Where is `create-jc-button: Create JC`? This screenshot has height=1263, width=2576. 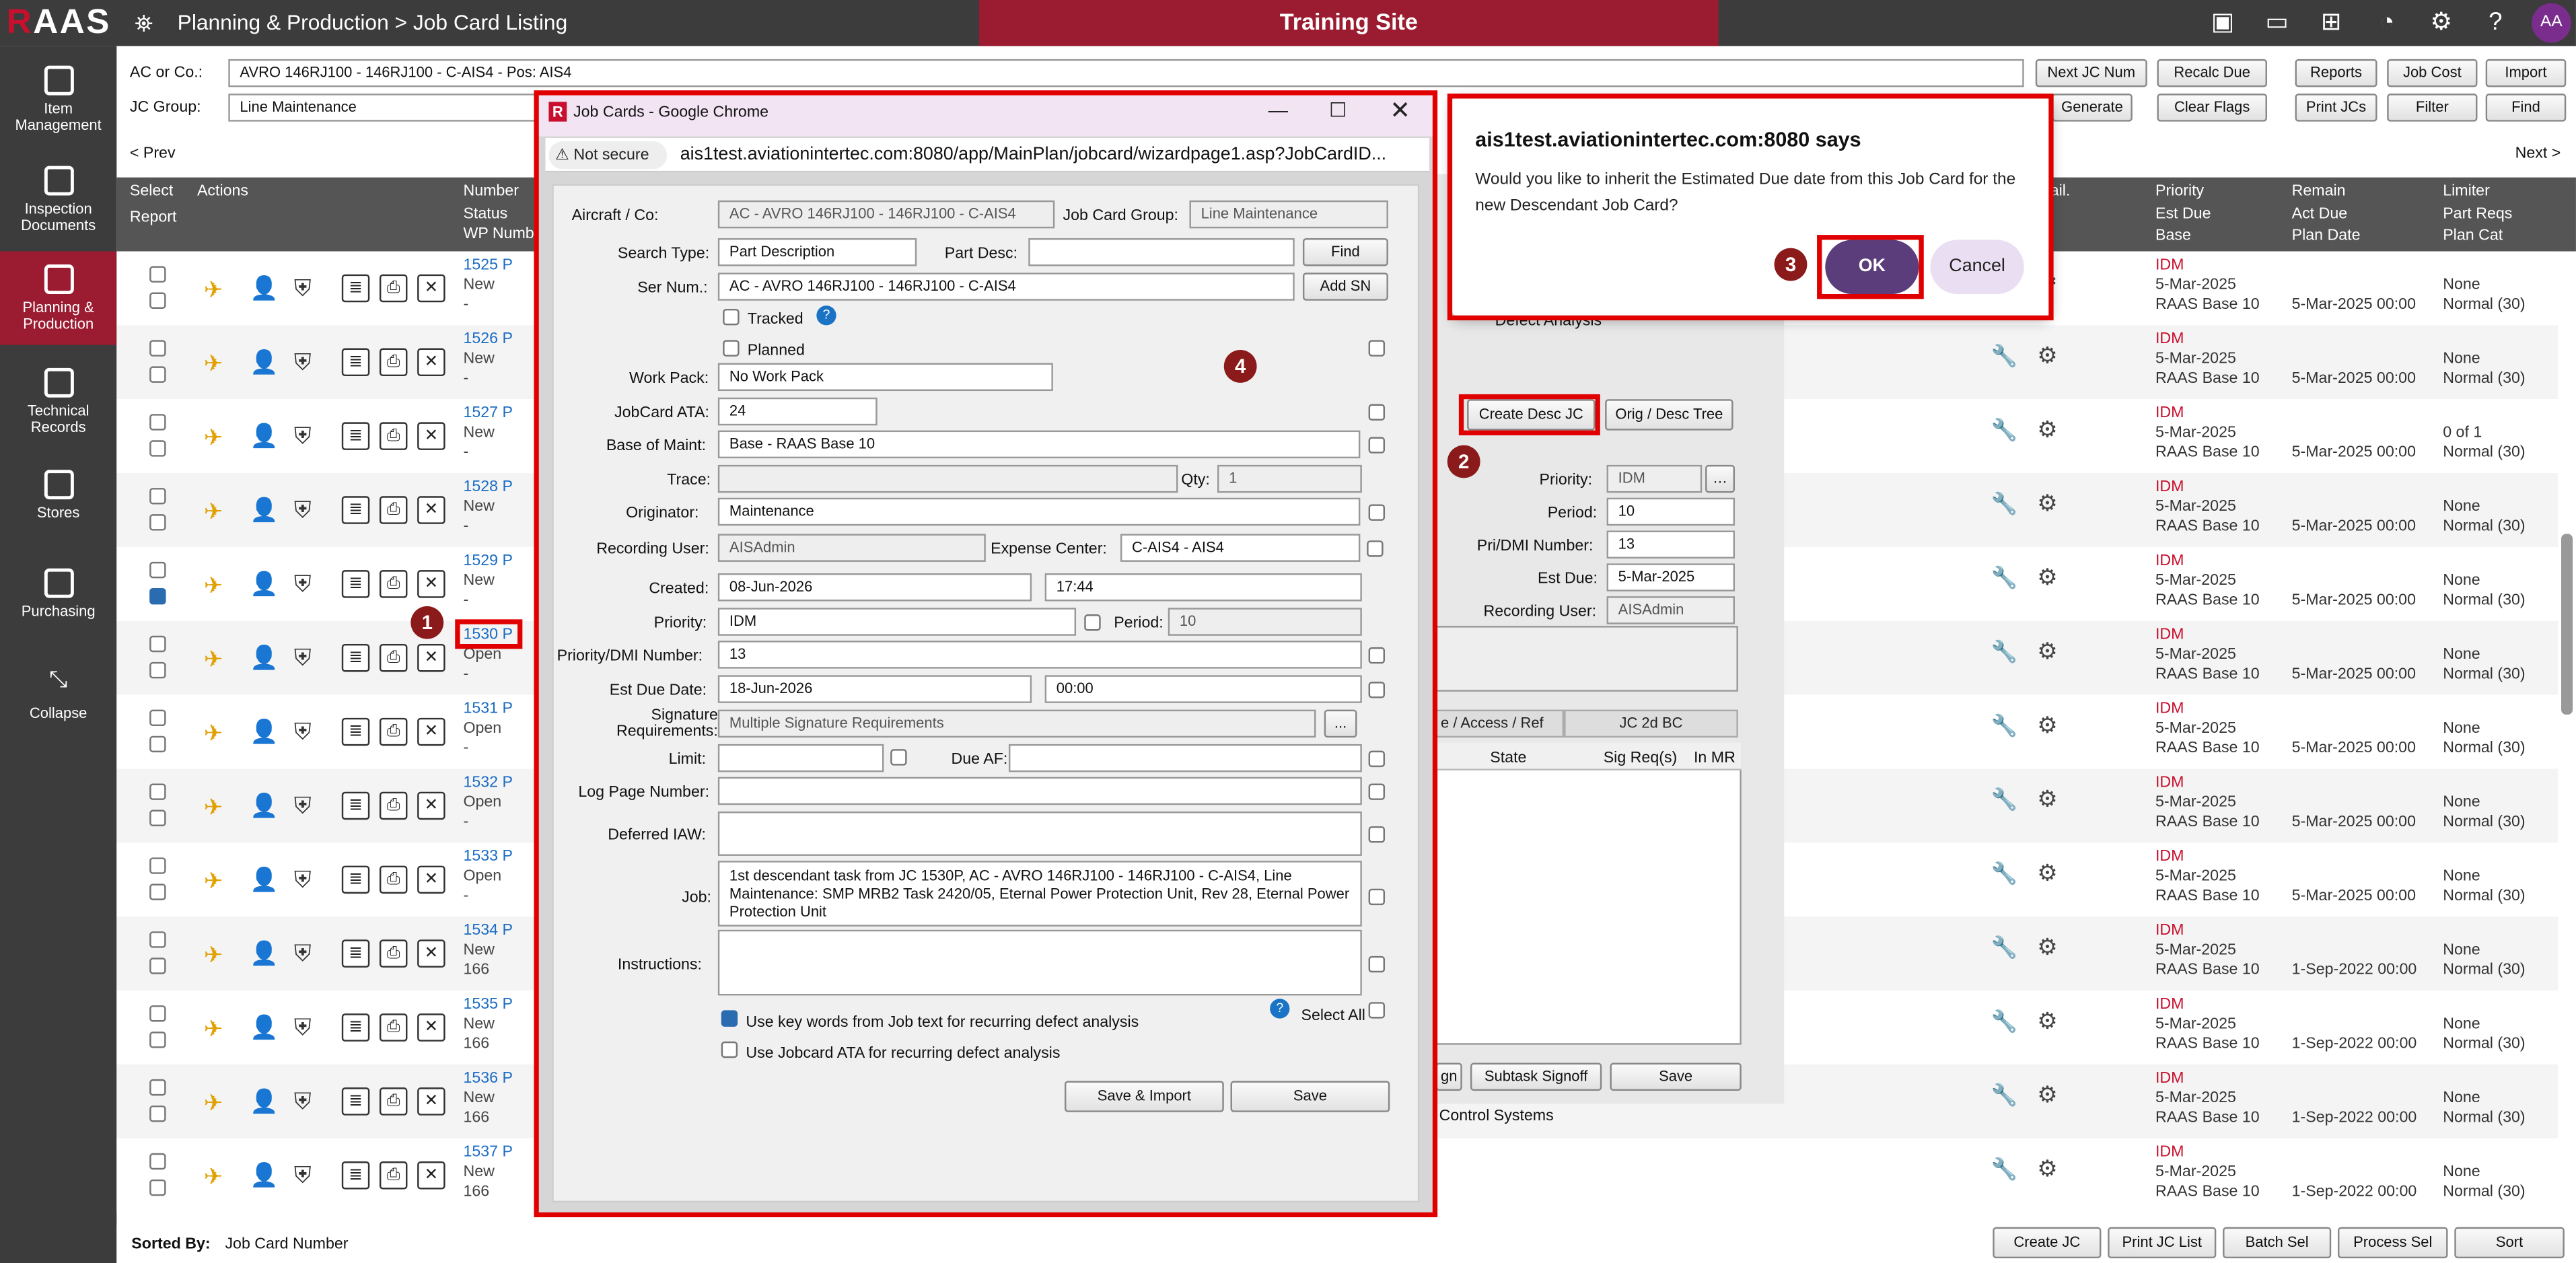 create-jc-button: Create JC is located at coordinates (2047, 1243).